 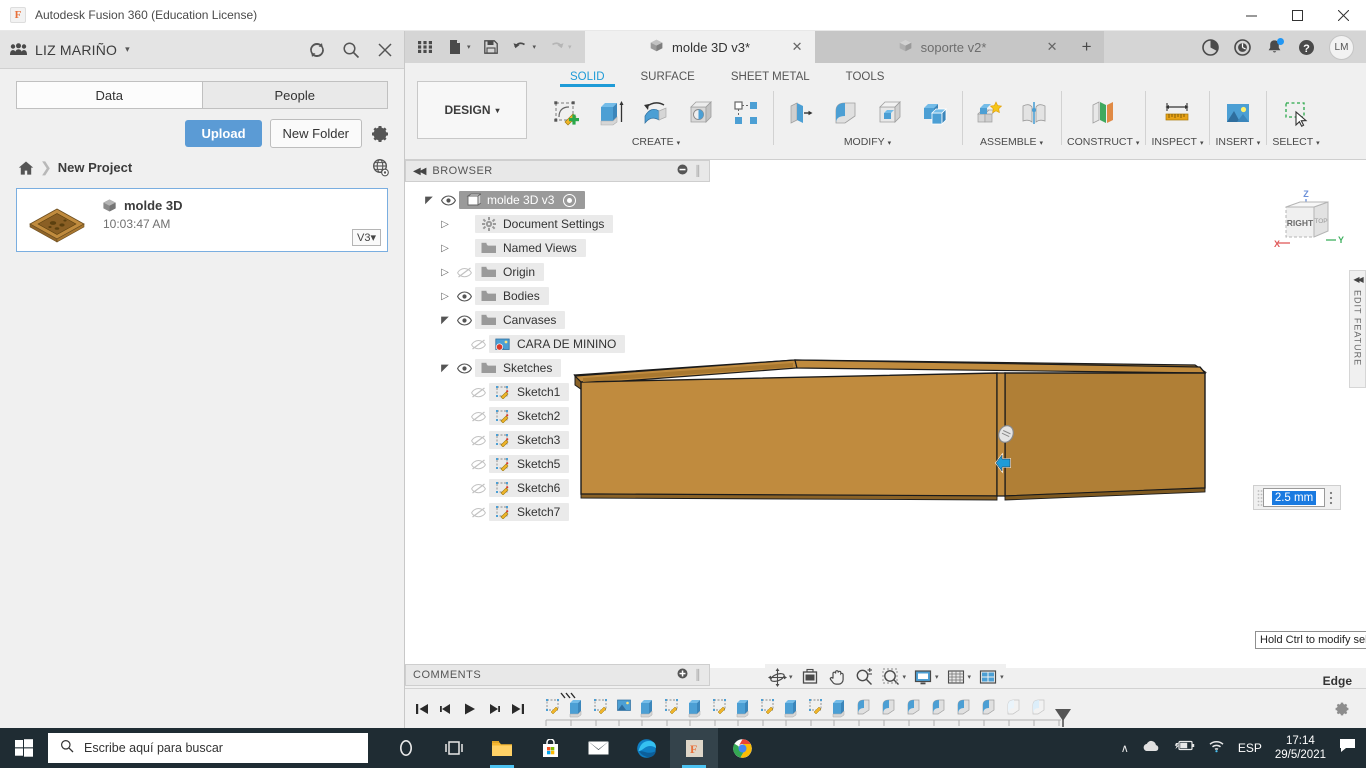 I want to click on viewports-icon, so click(x=988, y=677).